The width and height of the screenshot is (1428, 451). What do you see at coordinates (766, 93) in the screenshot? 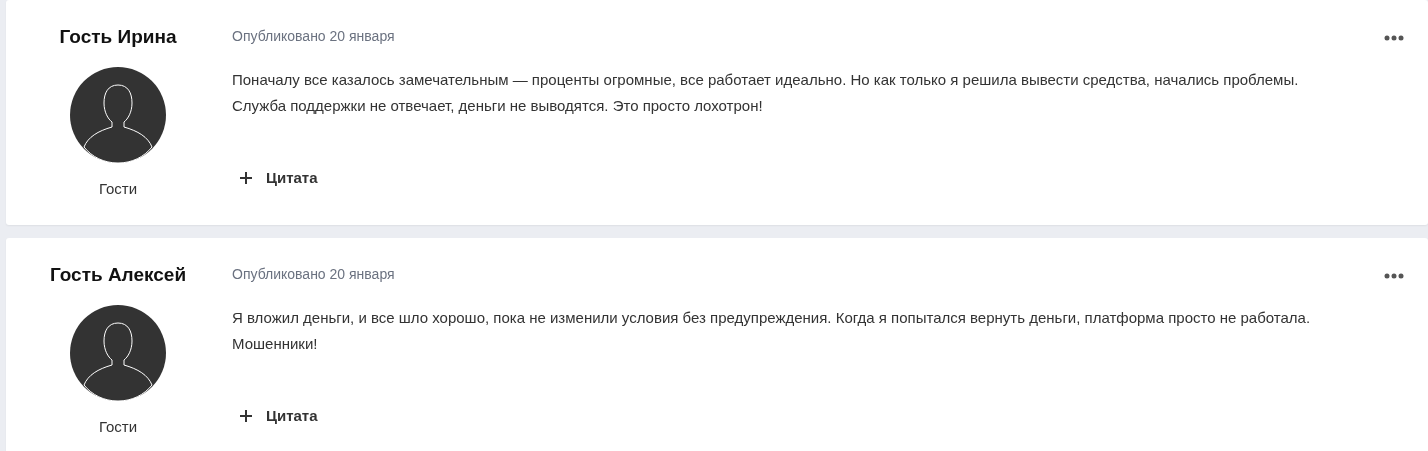
I see `post-text: Поначалу все казалось замечательным — проценты огромные, все работает идеально. Но как только я решила вывести средства, начались проблемы. Служба поддержки не отвечает, деньги не выводятся. Это просто лохотрон!` at bounding box center [766, 93].